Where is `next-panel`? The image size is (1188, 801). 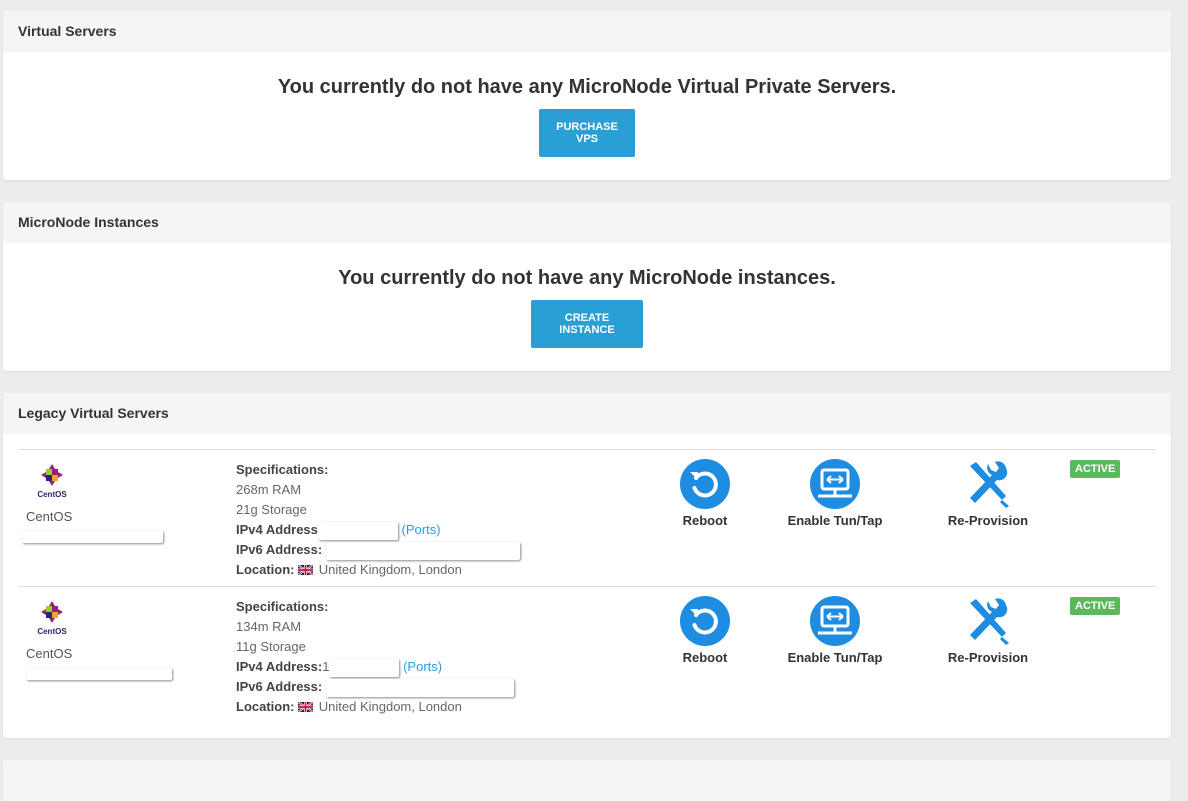
next-panel is located at coordinates (587, 780).